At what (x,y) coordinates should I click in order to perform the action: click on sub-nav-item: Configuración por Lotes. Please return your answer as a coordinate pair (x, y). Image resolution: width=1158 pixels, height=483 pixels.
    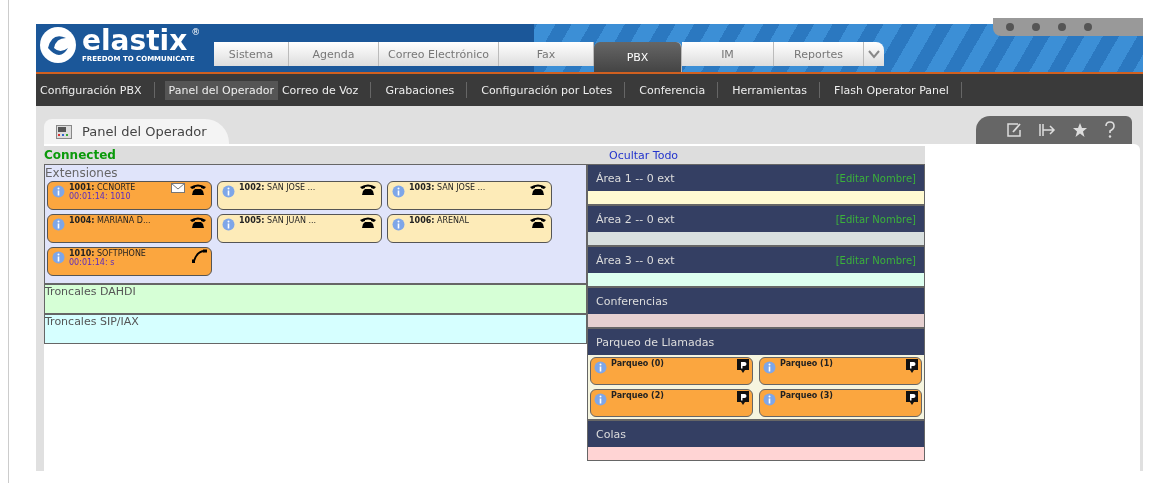
    Looking at the image, I should click on (547, 90).